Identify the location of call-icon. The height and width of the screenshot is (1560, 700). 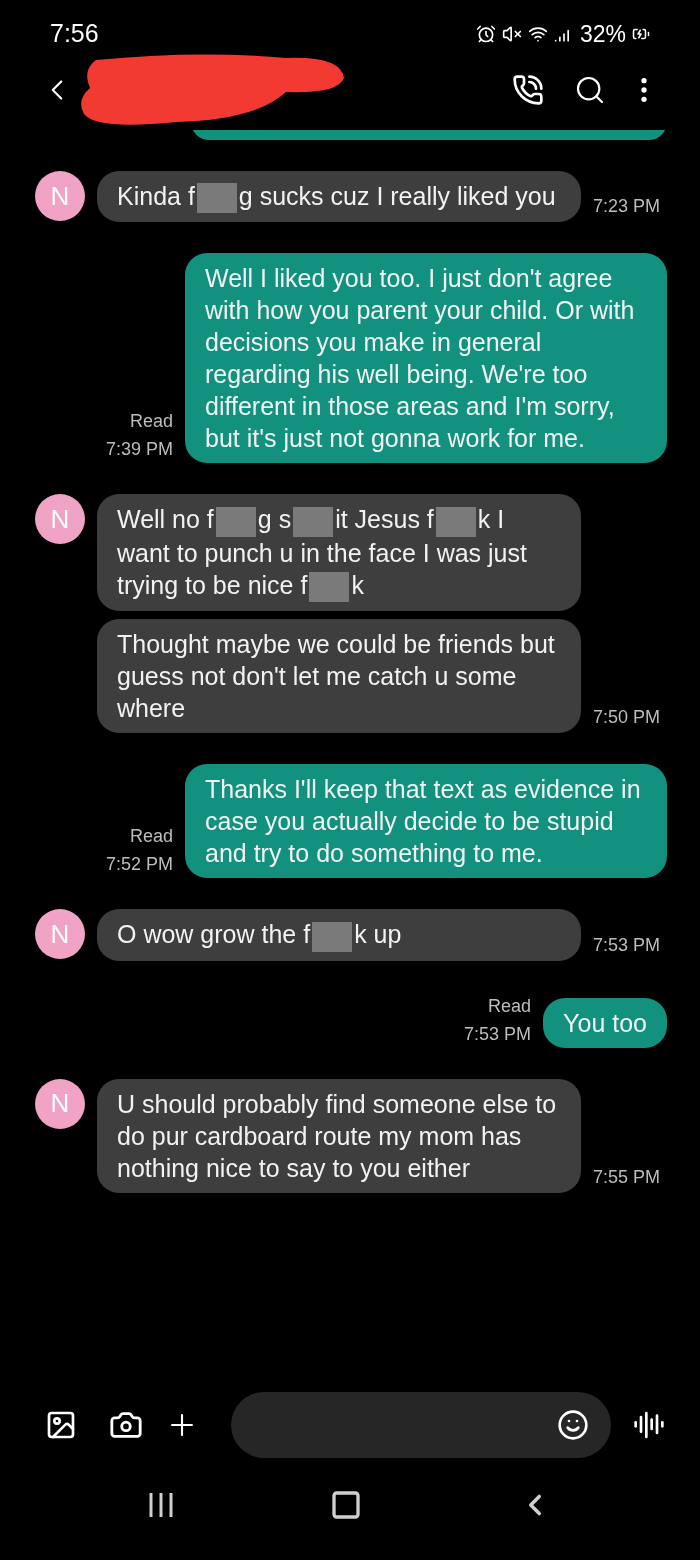
(528, 90).